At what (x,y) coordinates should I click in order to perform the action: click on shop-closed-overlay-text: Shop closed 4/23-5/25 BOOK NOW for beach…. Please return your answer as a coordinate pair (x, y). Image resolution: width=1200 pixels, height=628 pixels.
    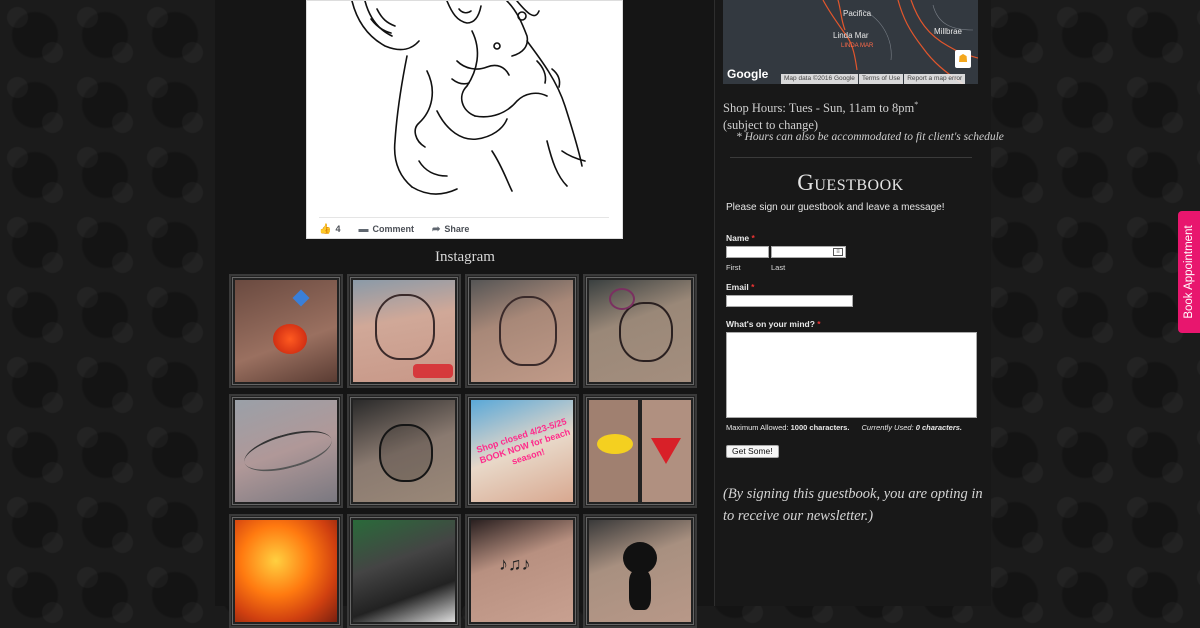
    Looking at the image, I should click on (523, 441).